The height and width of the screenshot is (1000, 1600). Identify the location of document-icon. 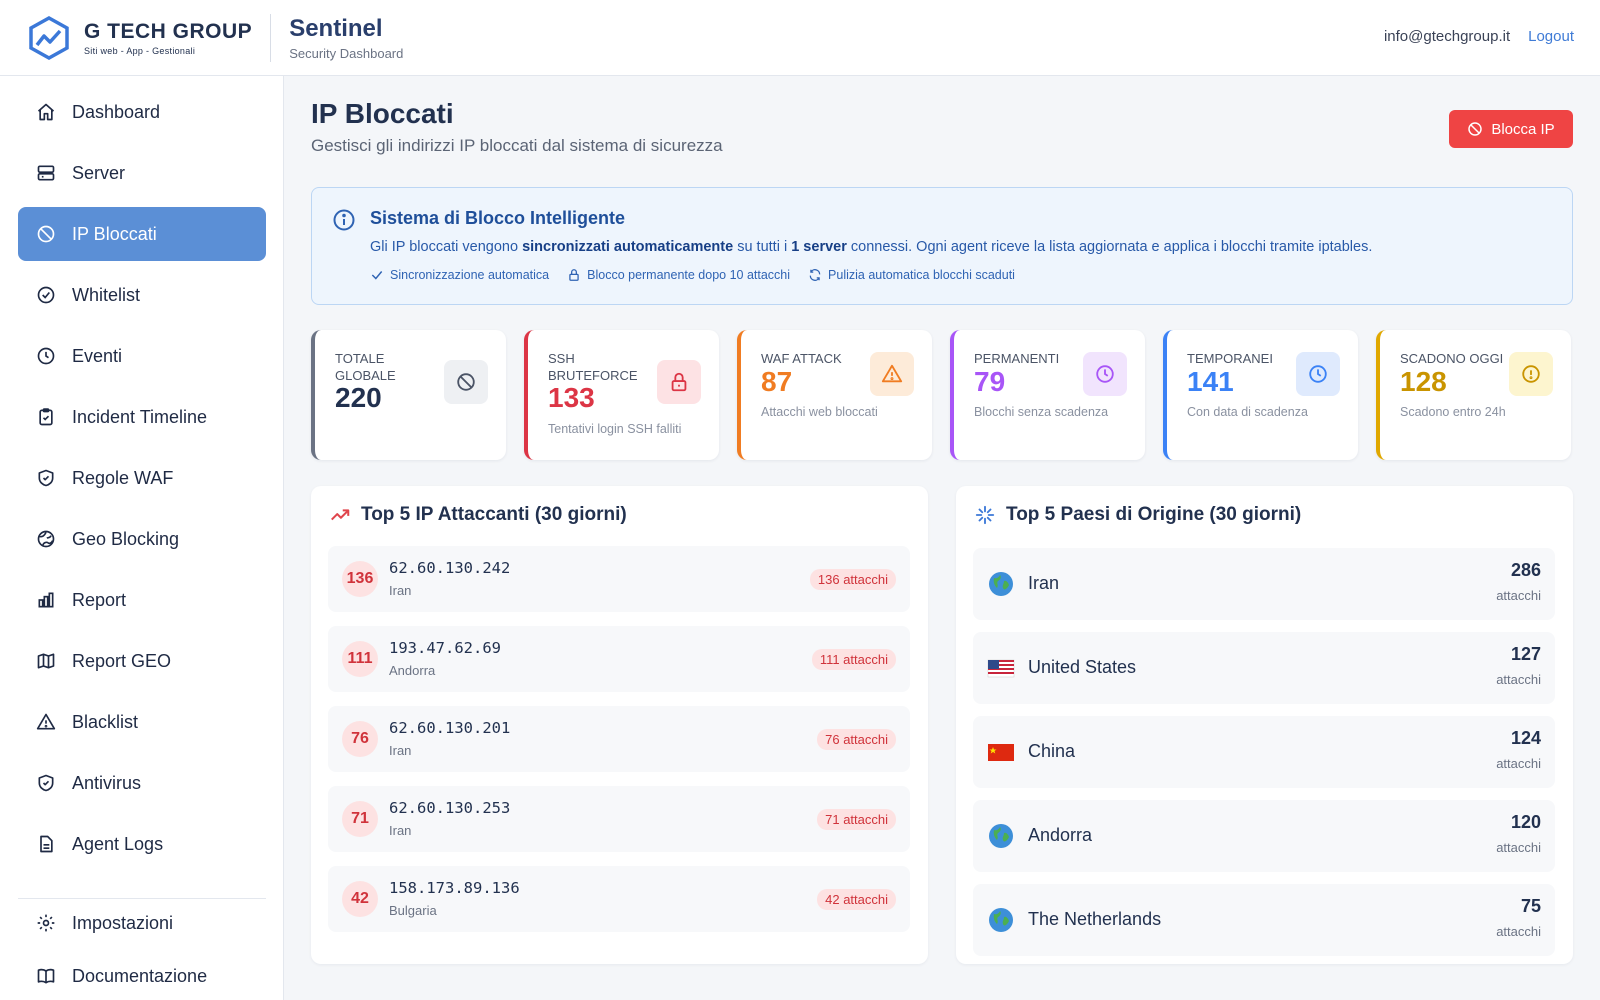
(46, 844).